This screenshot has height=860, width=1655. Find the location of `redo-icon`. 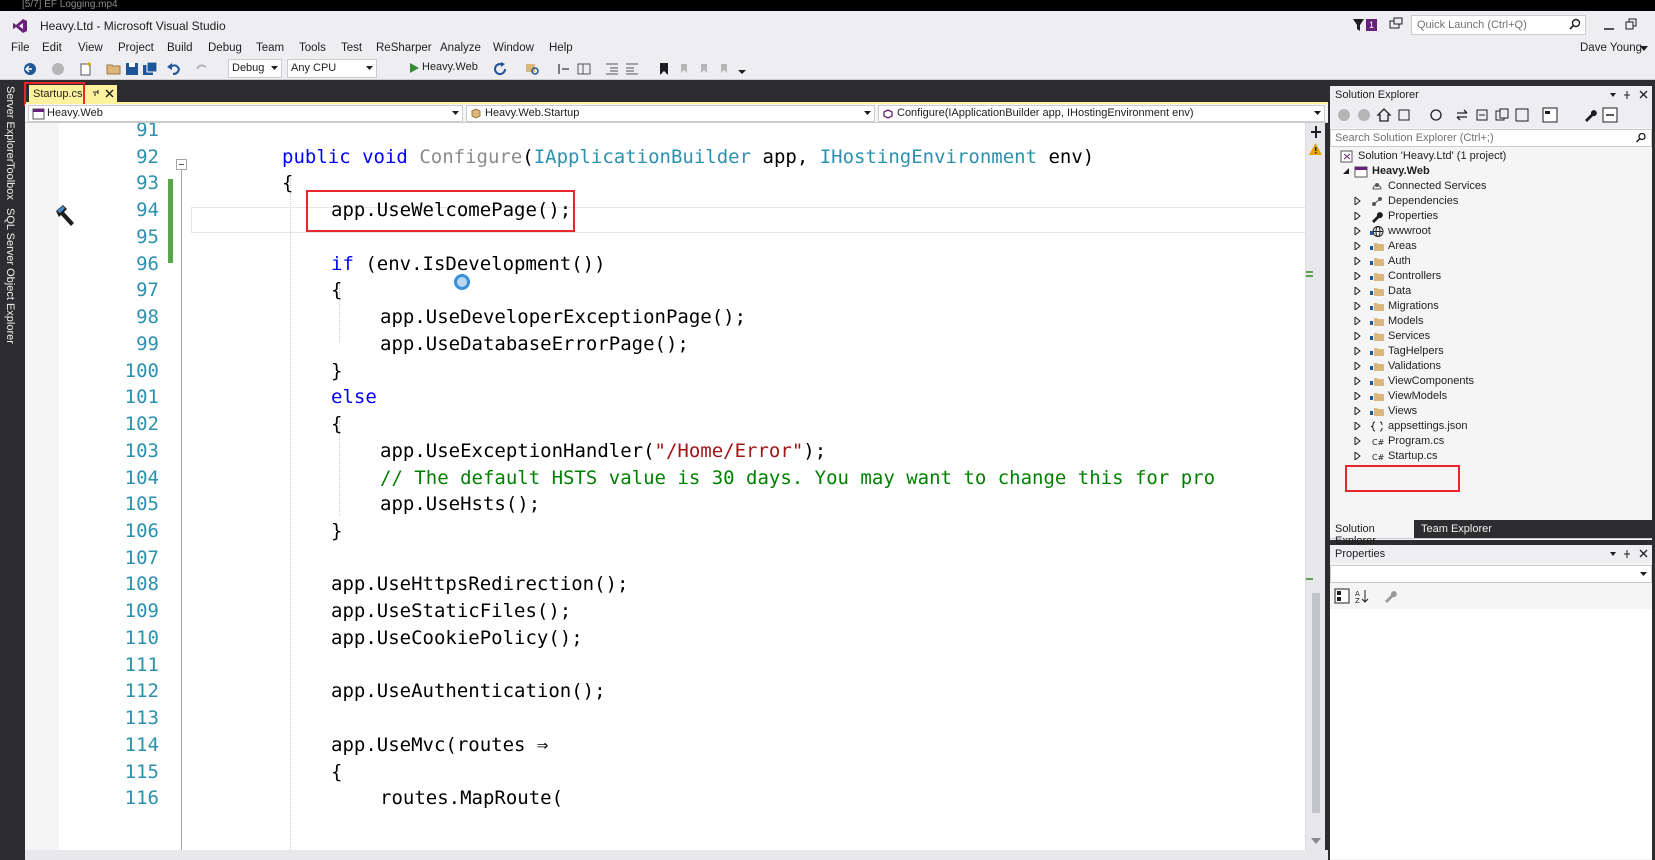

redo-icon is located at coordinates (202, 69).